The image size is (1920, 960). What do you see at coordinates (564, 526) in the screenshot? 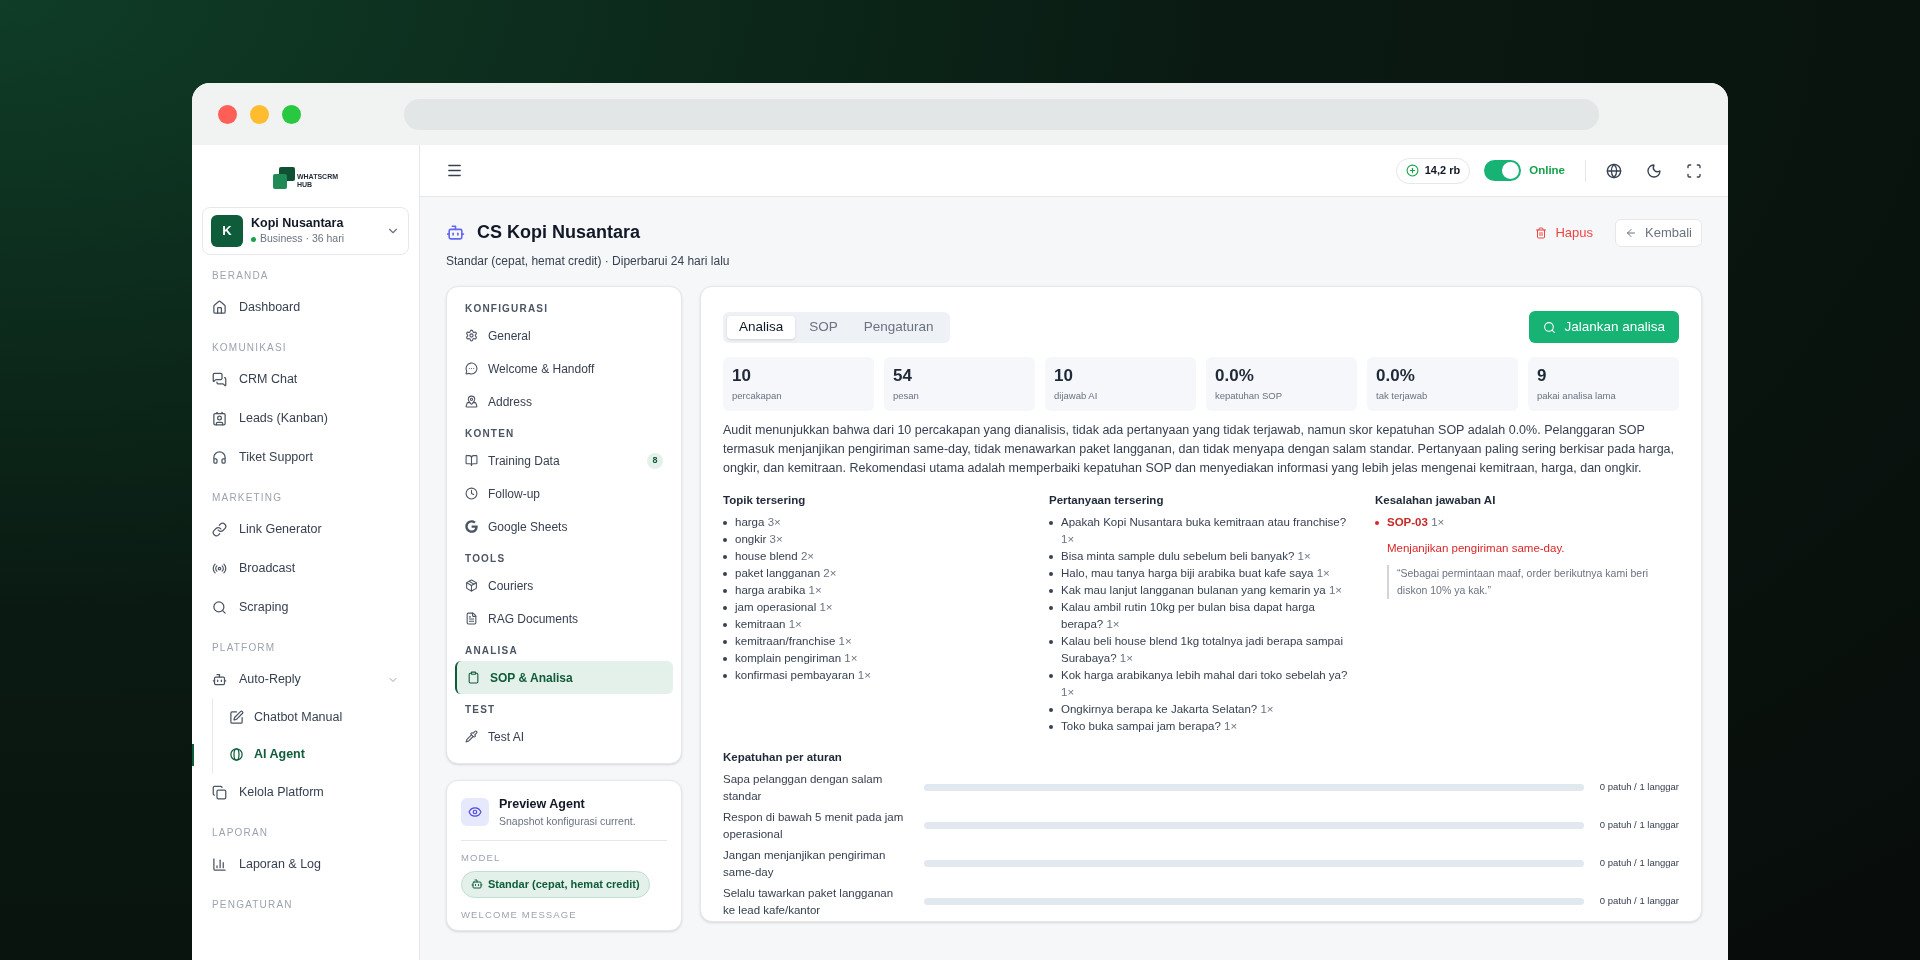
I see `config-nav-item: Google Sheets` at bounding box center [564, 526].